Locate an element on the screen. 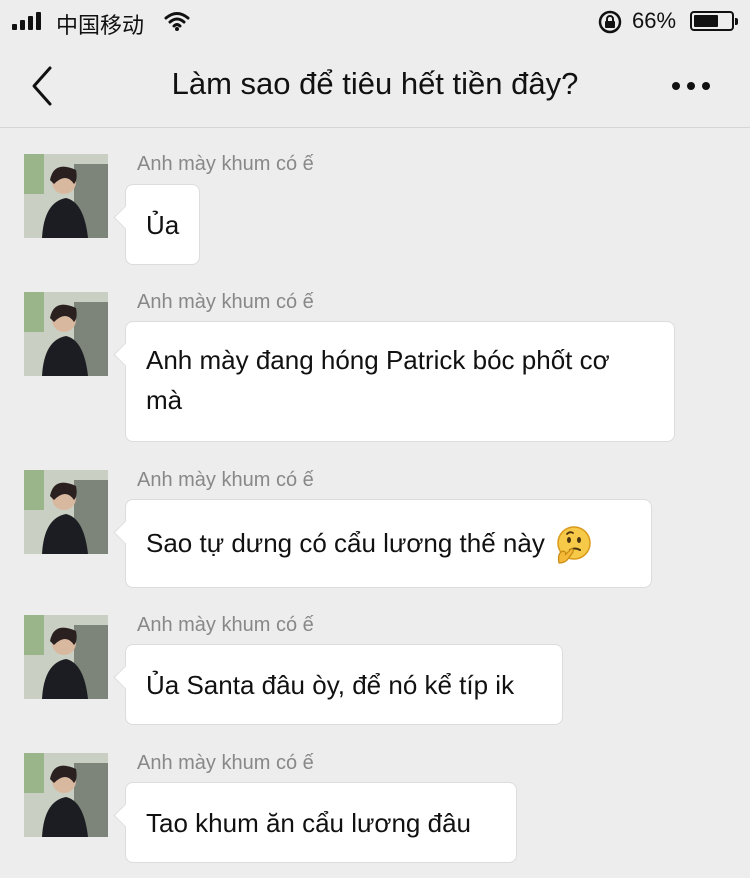  back-button is located at coordinates (46, 86).